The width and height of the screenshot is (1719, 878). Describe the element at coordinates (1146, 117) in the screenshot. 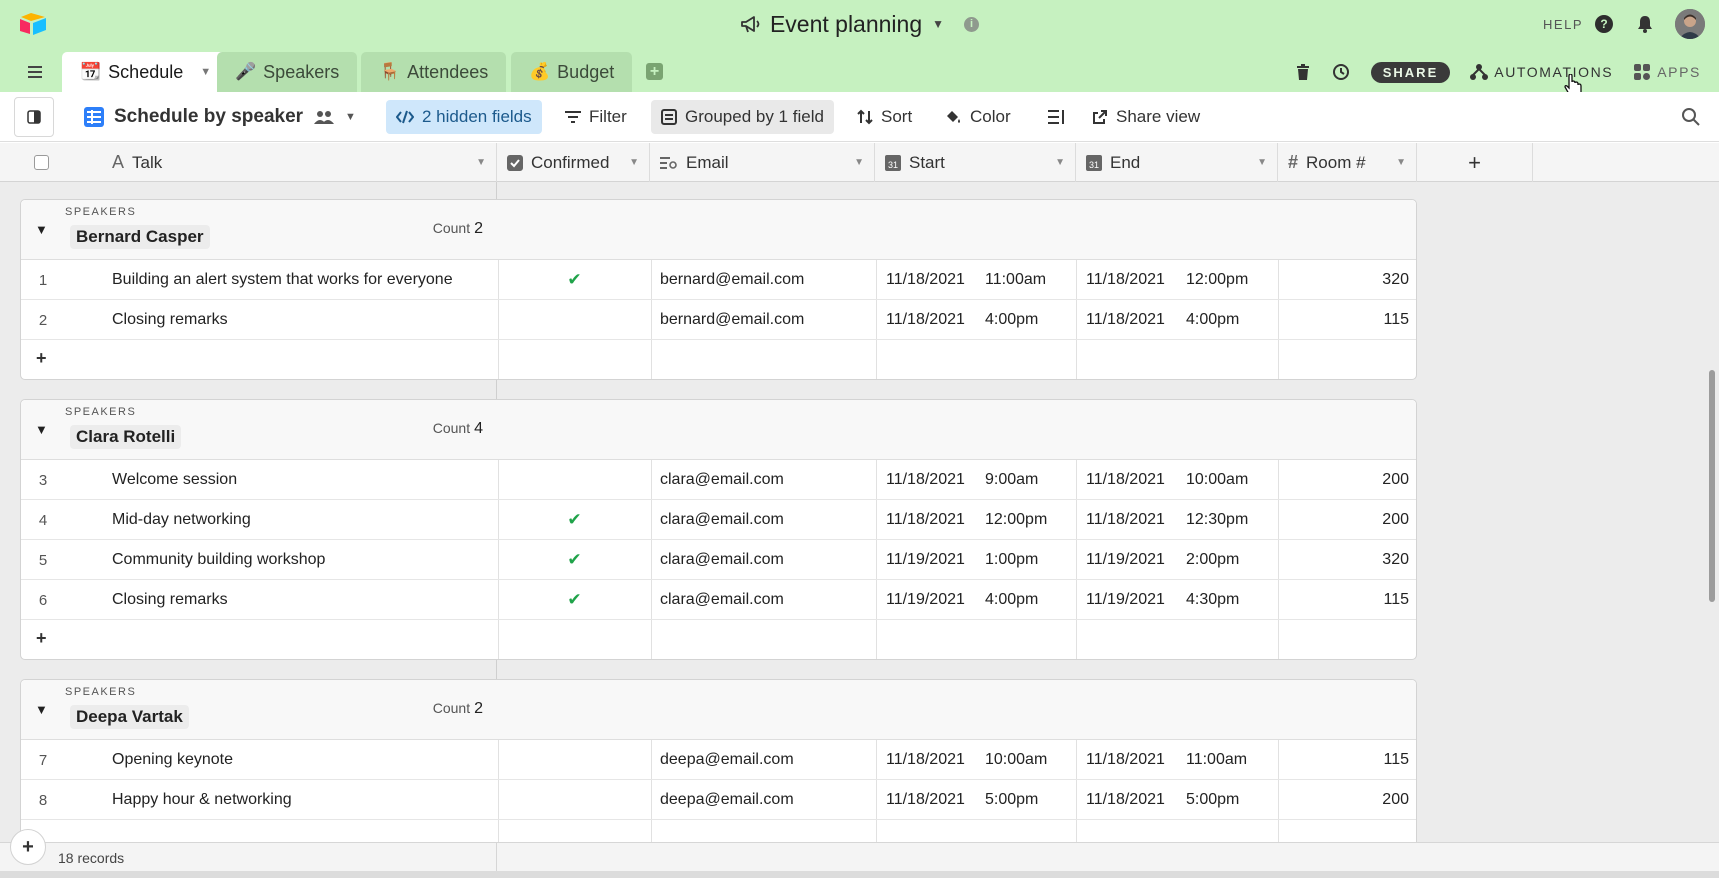

I see `share-view-button: Share view` at that location.